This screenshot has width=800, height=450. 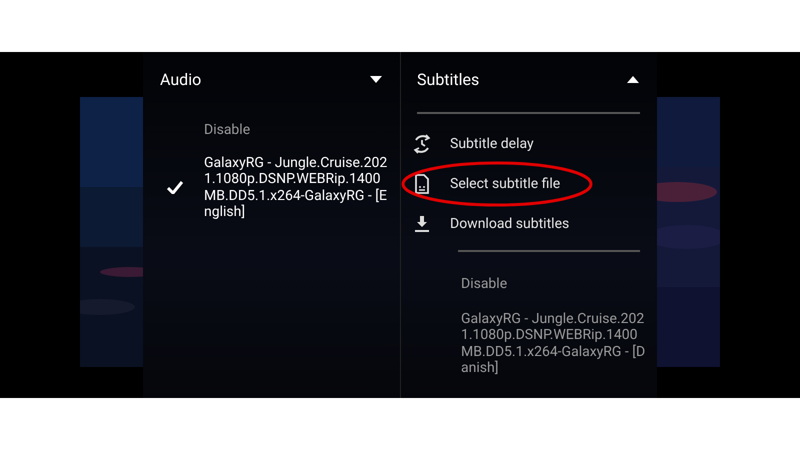 What do you see at coordinates (555, 284) in the screenshot?
I see `subtitle-track: Disable` at bounding box center [555, 284].